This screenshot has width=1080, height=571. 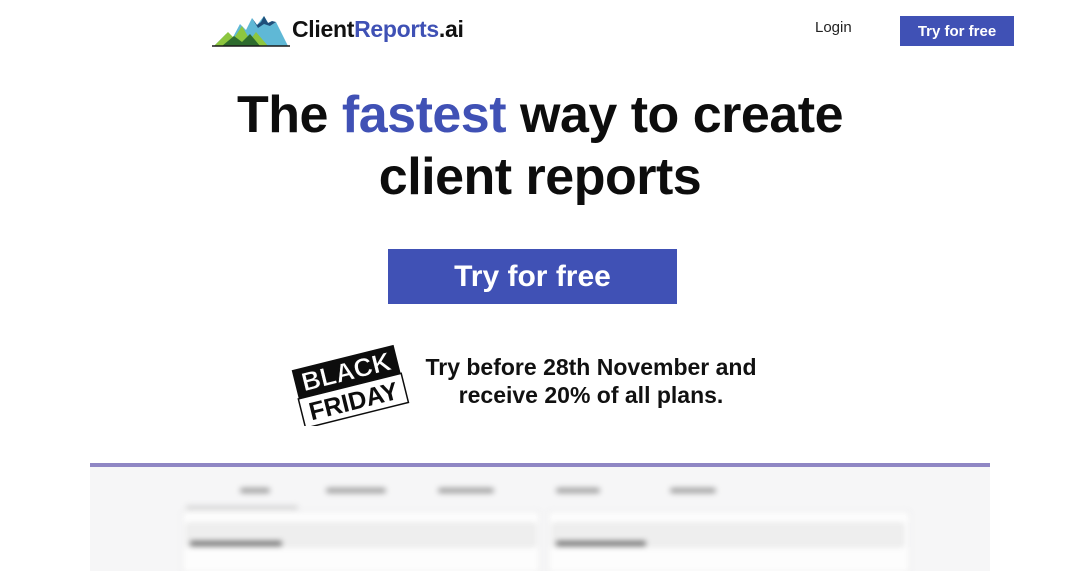 I want to click on headline-line-1: The fastest way to create, so click(x=540, y=115).